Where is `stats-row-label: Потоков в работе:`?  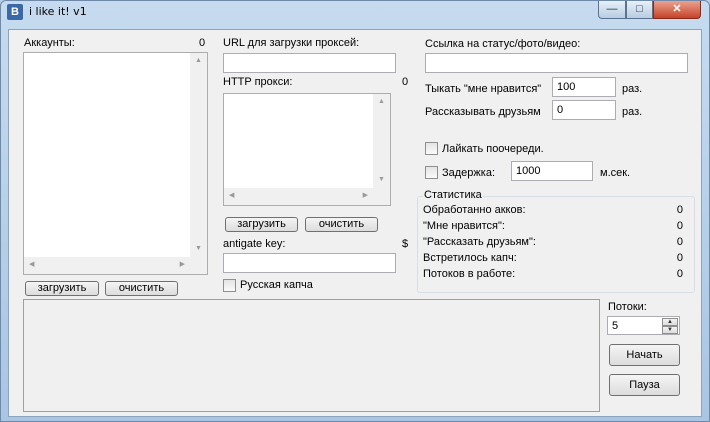
stats-row-label: Потоков в работе: is located at coordinates (469, 274).